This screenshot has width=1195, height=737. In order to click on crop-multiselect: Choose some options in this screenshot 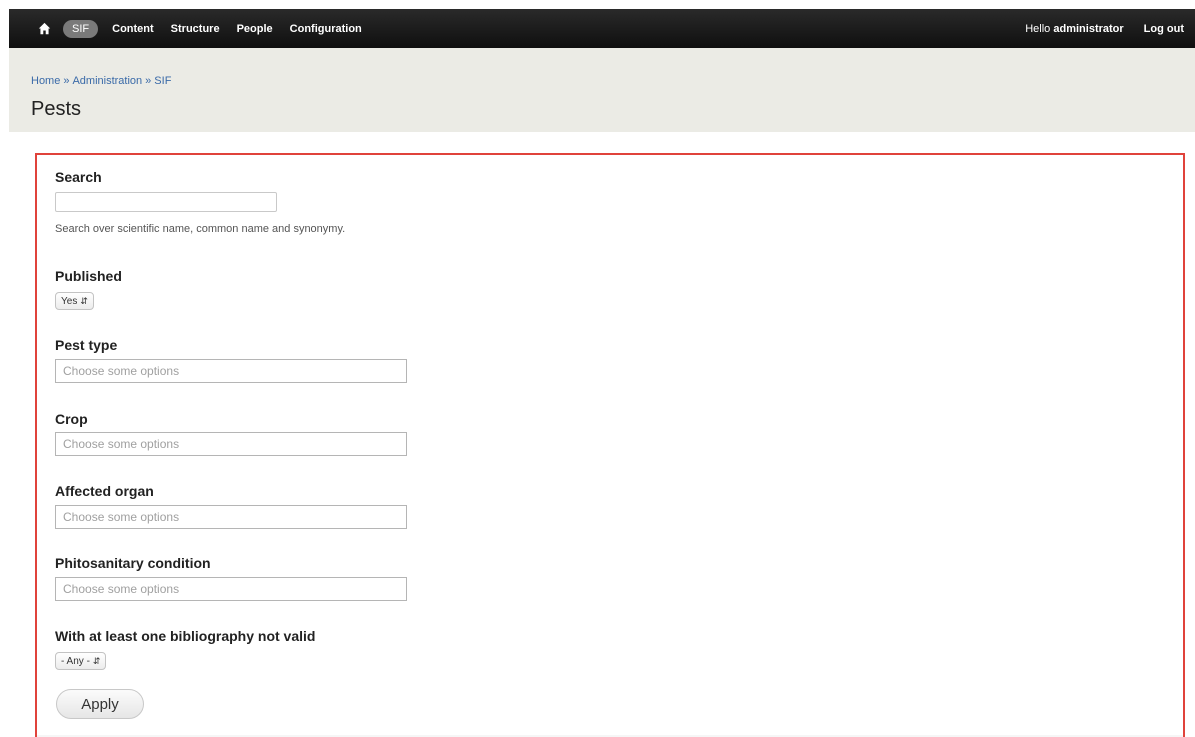, I will do `click(231, 444)`.